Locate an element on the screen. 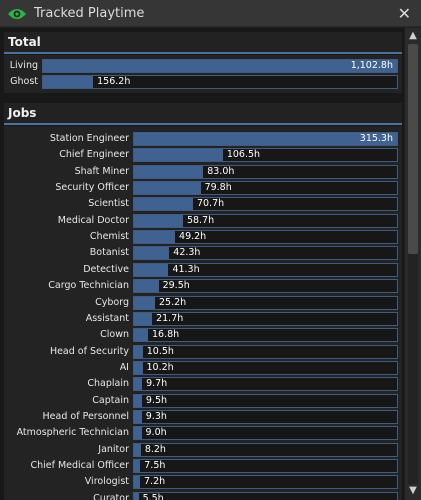 The height and width of the screenshot is (500, 421). total-section-header: Total is located at coordinates (203, 43).